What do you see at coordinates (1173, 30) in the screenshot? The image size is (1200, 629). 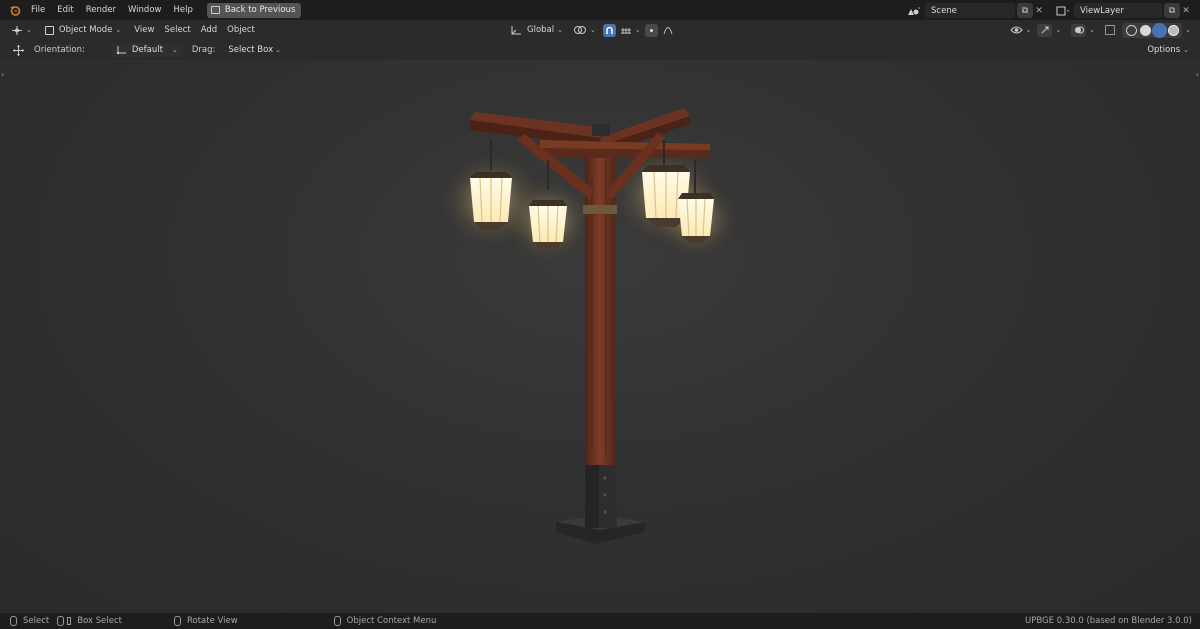 I see `rendered-shading-icon` at bounding box center [1173, 30].